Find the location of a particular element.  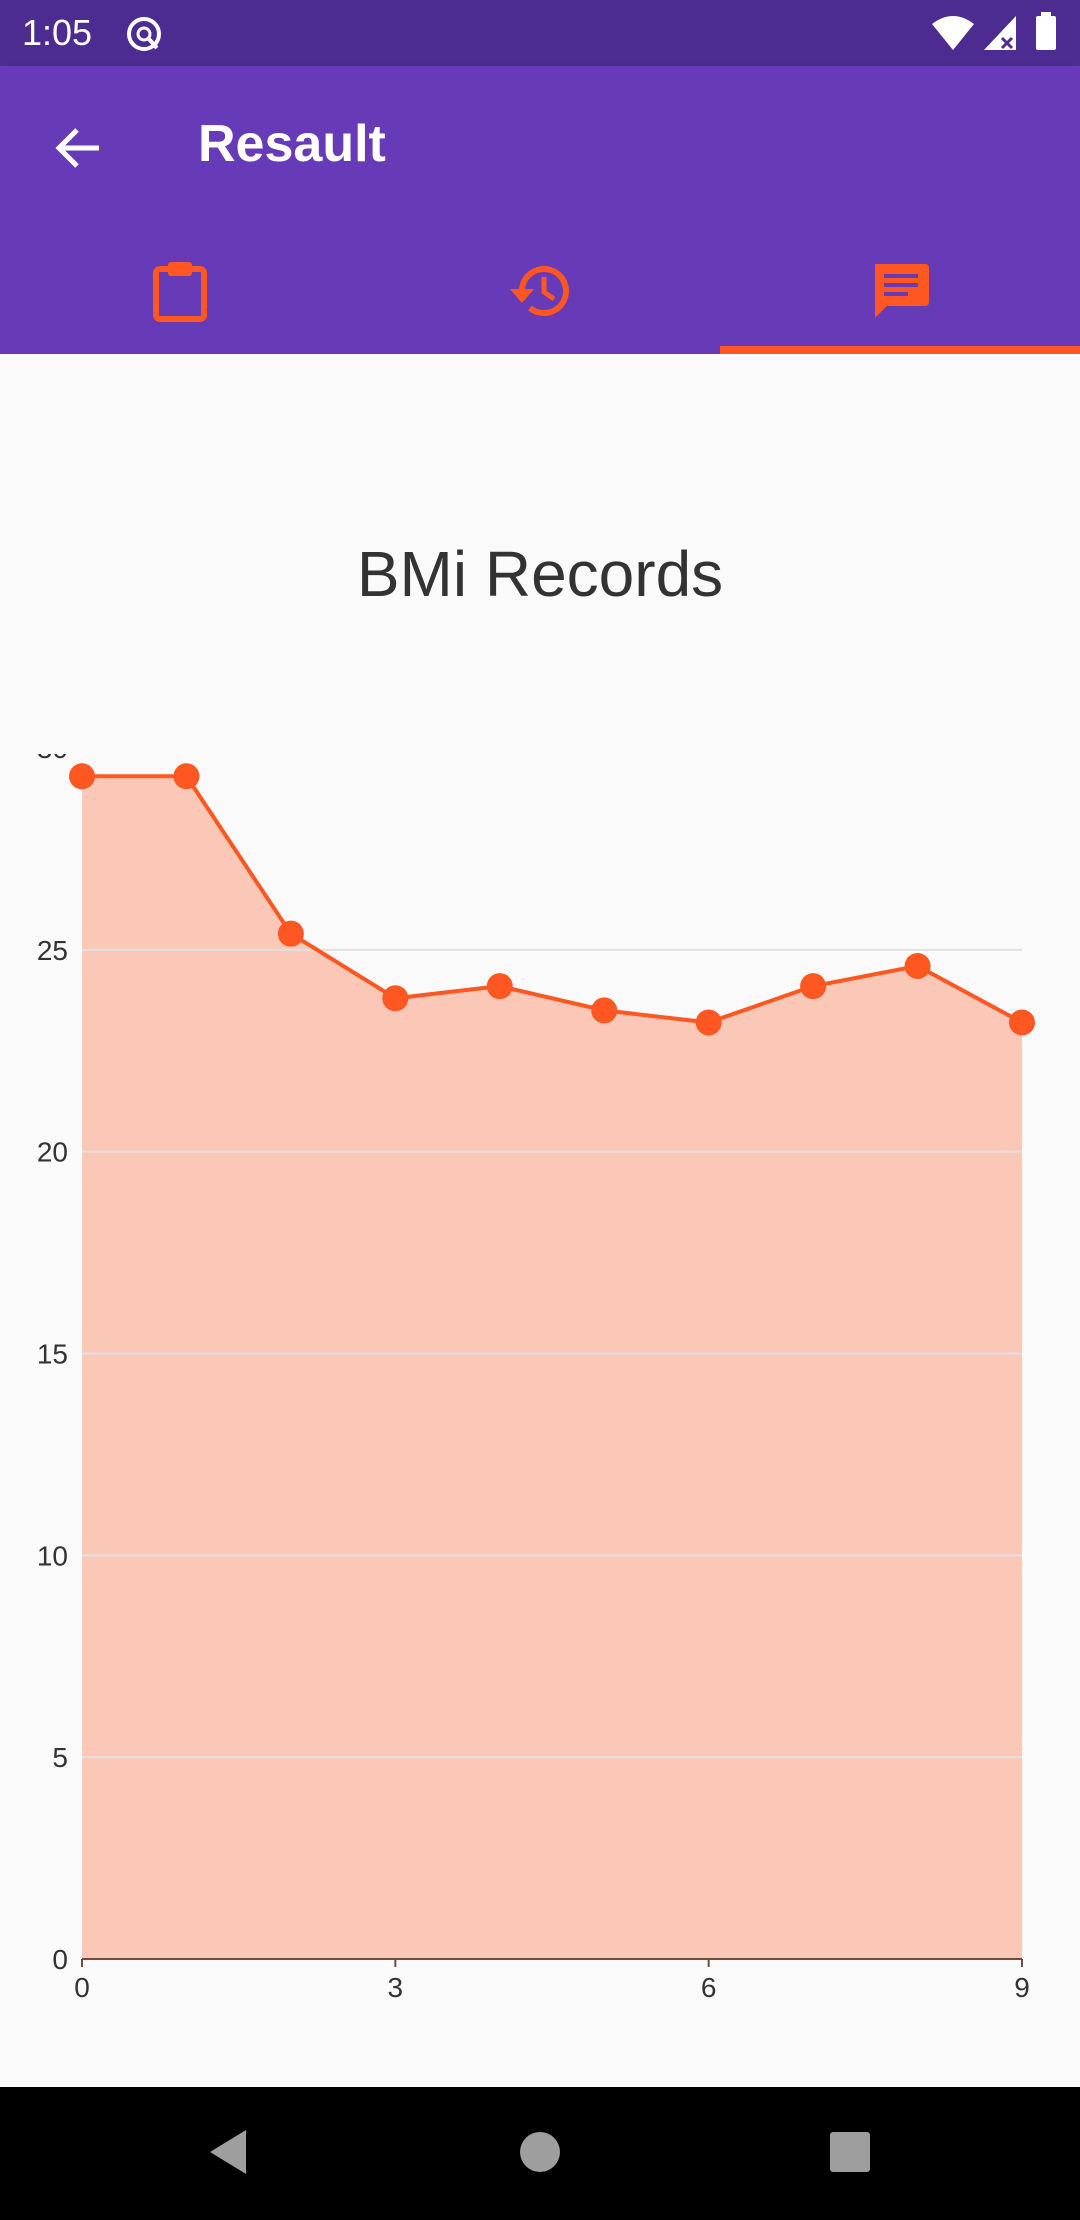

y-tick-label: 20 is located at coordinates (52, 1152).